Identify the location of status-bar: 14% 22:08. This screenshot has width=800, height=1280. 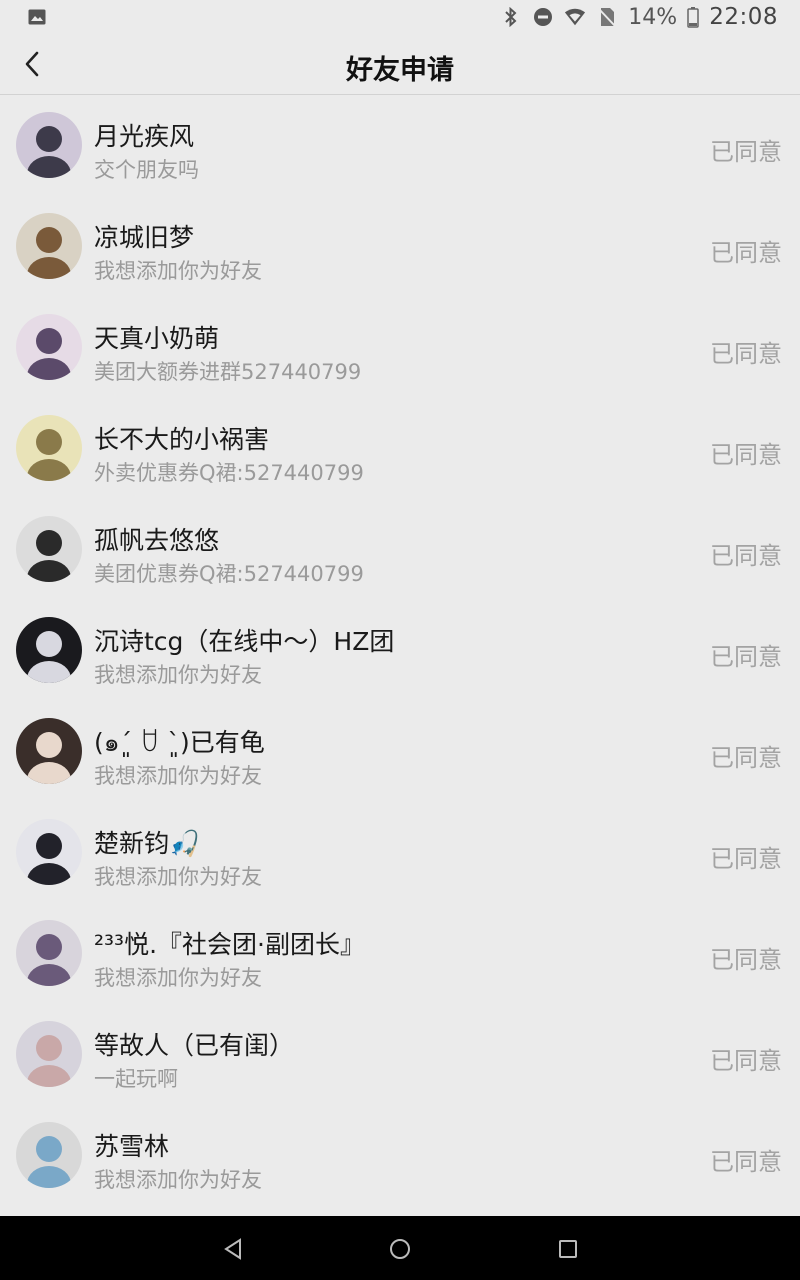
(400, 17).